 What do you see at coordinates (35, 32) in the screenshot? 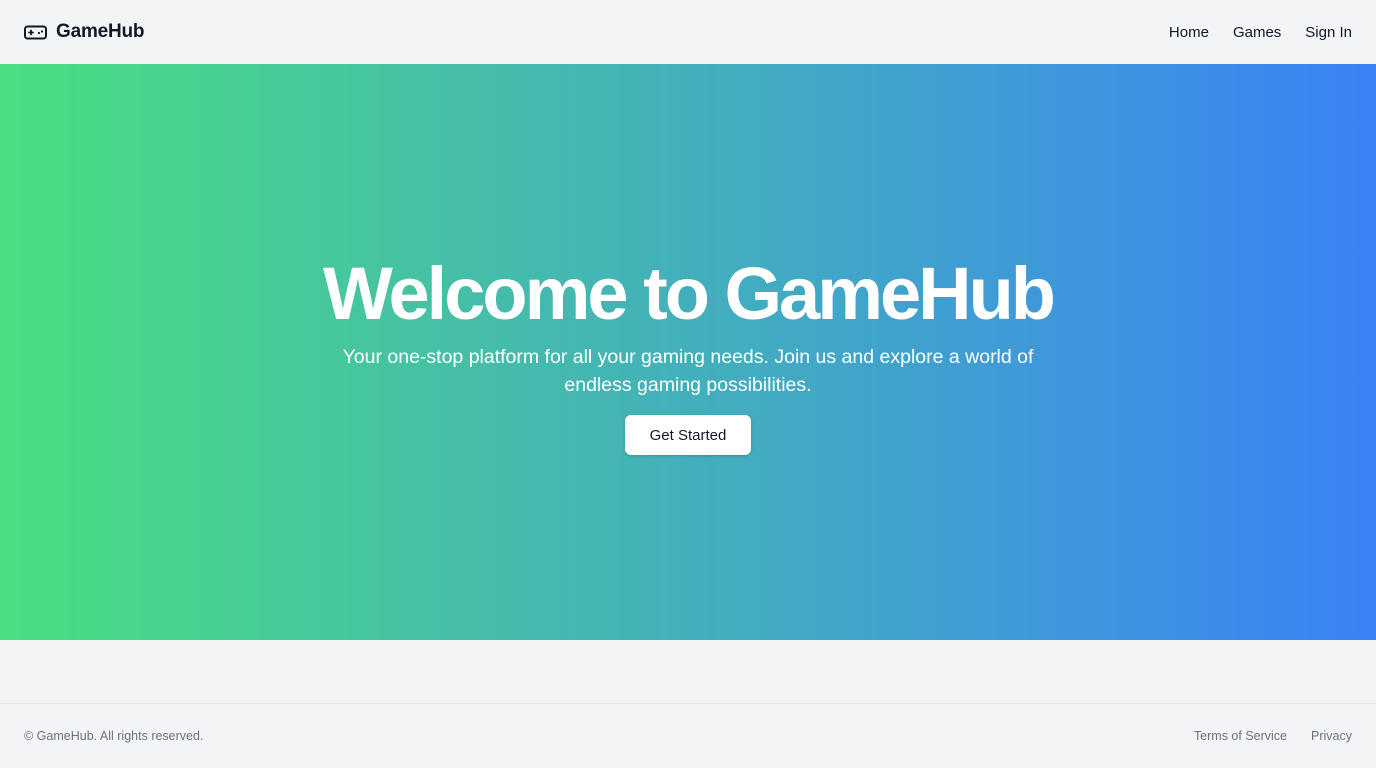
I see `gamepad-icon` at bounding box center [35, 32].